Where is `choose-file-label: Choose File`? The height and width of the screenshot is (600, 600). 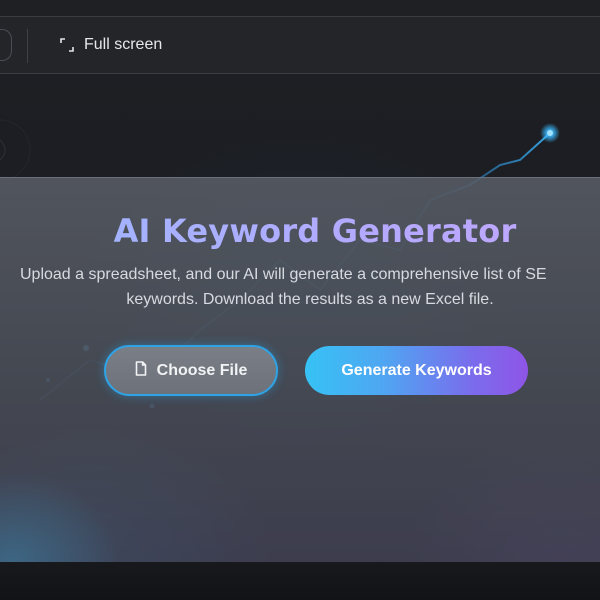 choose-file-label: Choose File is located at coordinates (202, 370).